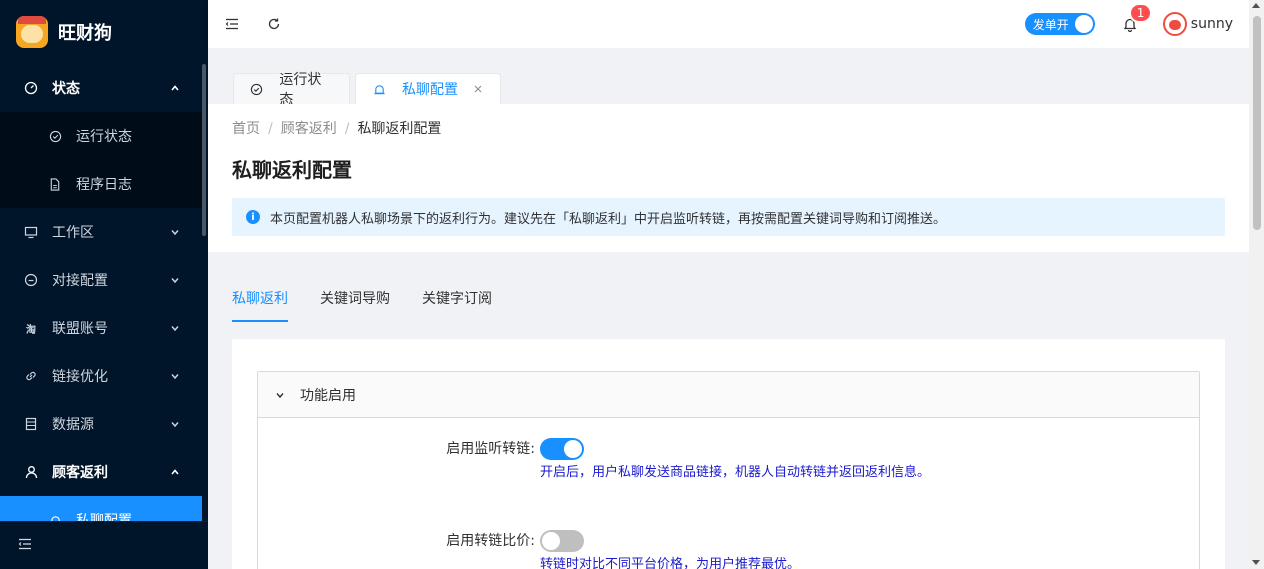 This screenshot has width=1264, height=569. I want to click on sidebar-item-label: 数据源, so click(73, 425).